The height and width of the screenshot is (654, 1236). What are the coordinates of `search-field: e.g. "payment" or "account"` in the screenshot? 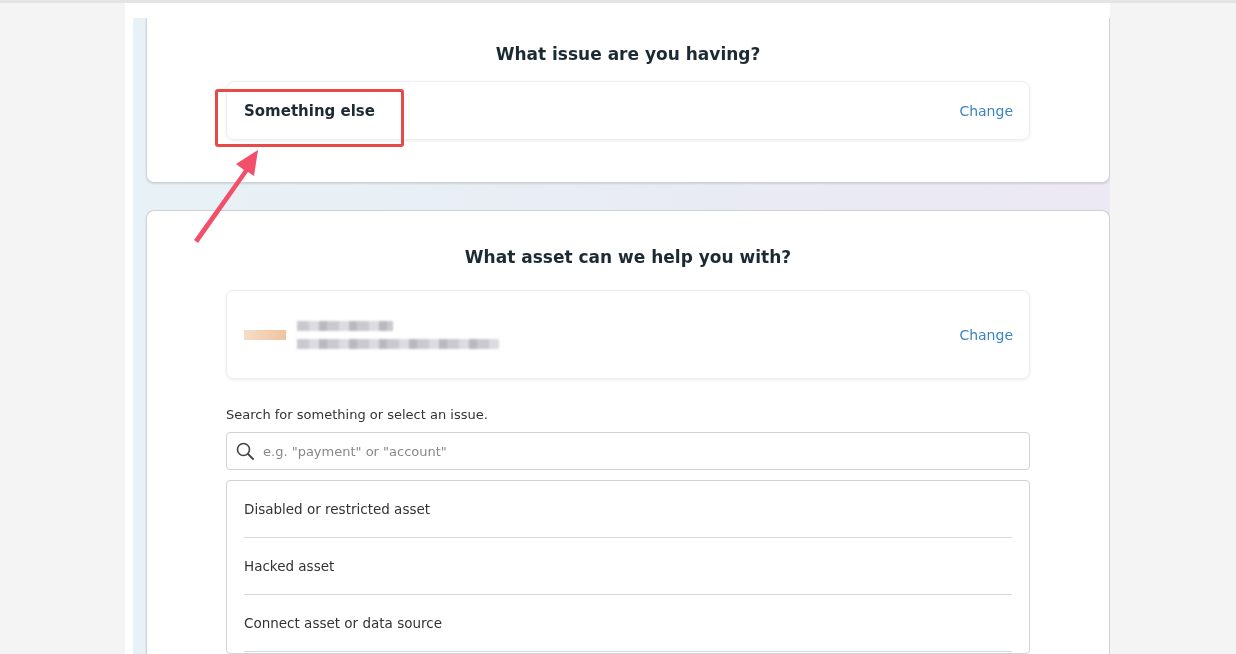 It's located at (628, 451).